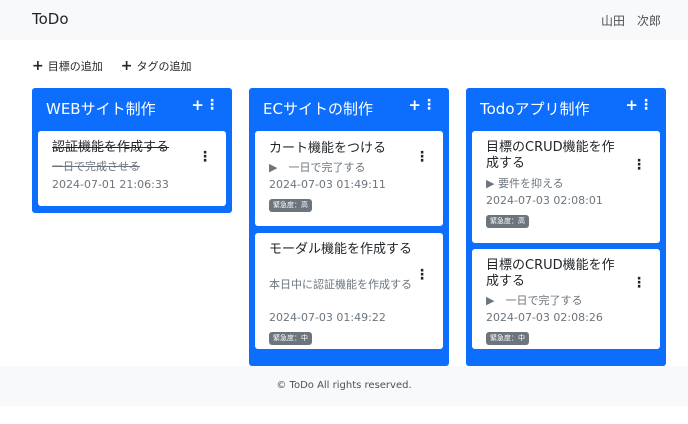 Image resolution: width=688 pixels, height=424 pixels. What do you see at coordinates (544, 200) in the screenshot?
I see `task-timestamp: 2024-07-03 02:08:01` at bounding box center [544, 200].